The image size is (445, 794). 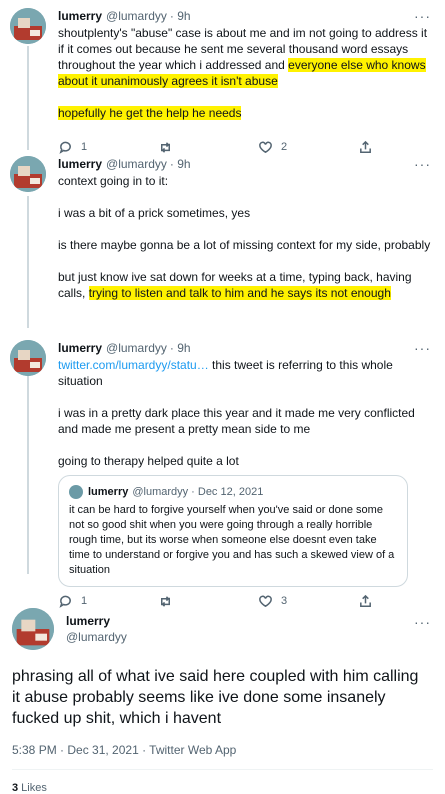 I want to click on quote-handle: @lumardyy, so click(x=160, y=492).